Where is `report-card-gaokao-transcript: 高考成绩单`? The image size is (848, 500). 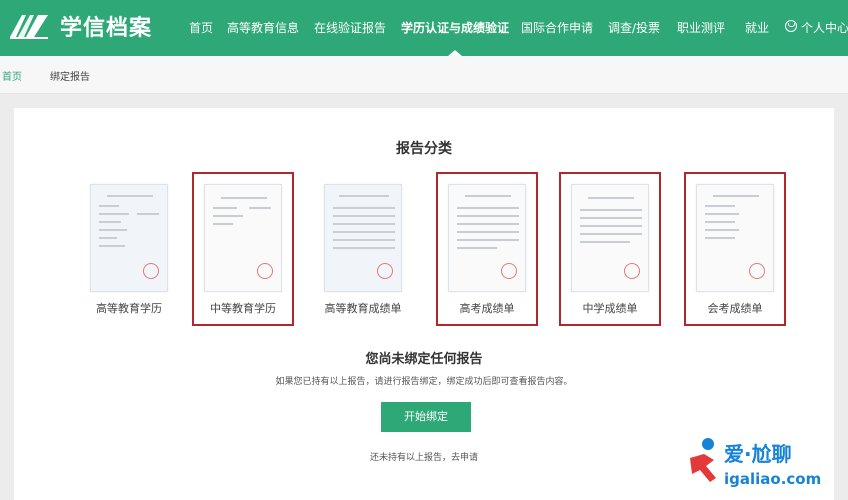
report-card-gaokao-transcript: 高考成绩单 is located at coordinates (487, 249).